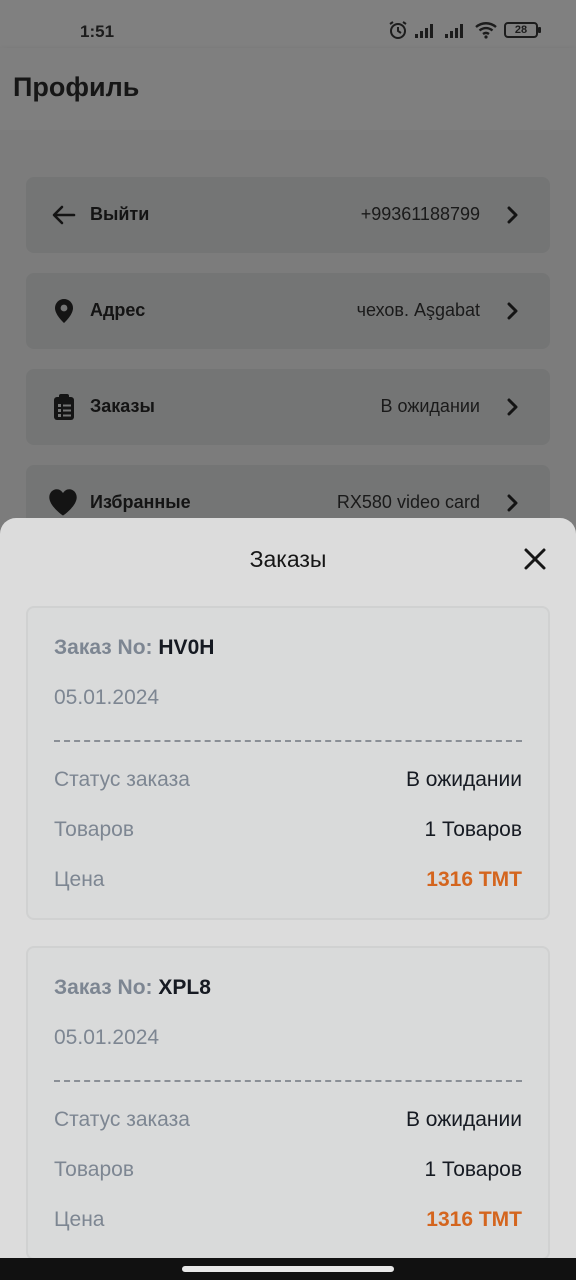 This screenshot has width=576, height=1280. What do you see at coordinates (118, 310) in the screenshot?
I see `menu-item-label: Адрес` at bounding box center [118, 310].